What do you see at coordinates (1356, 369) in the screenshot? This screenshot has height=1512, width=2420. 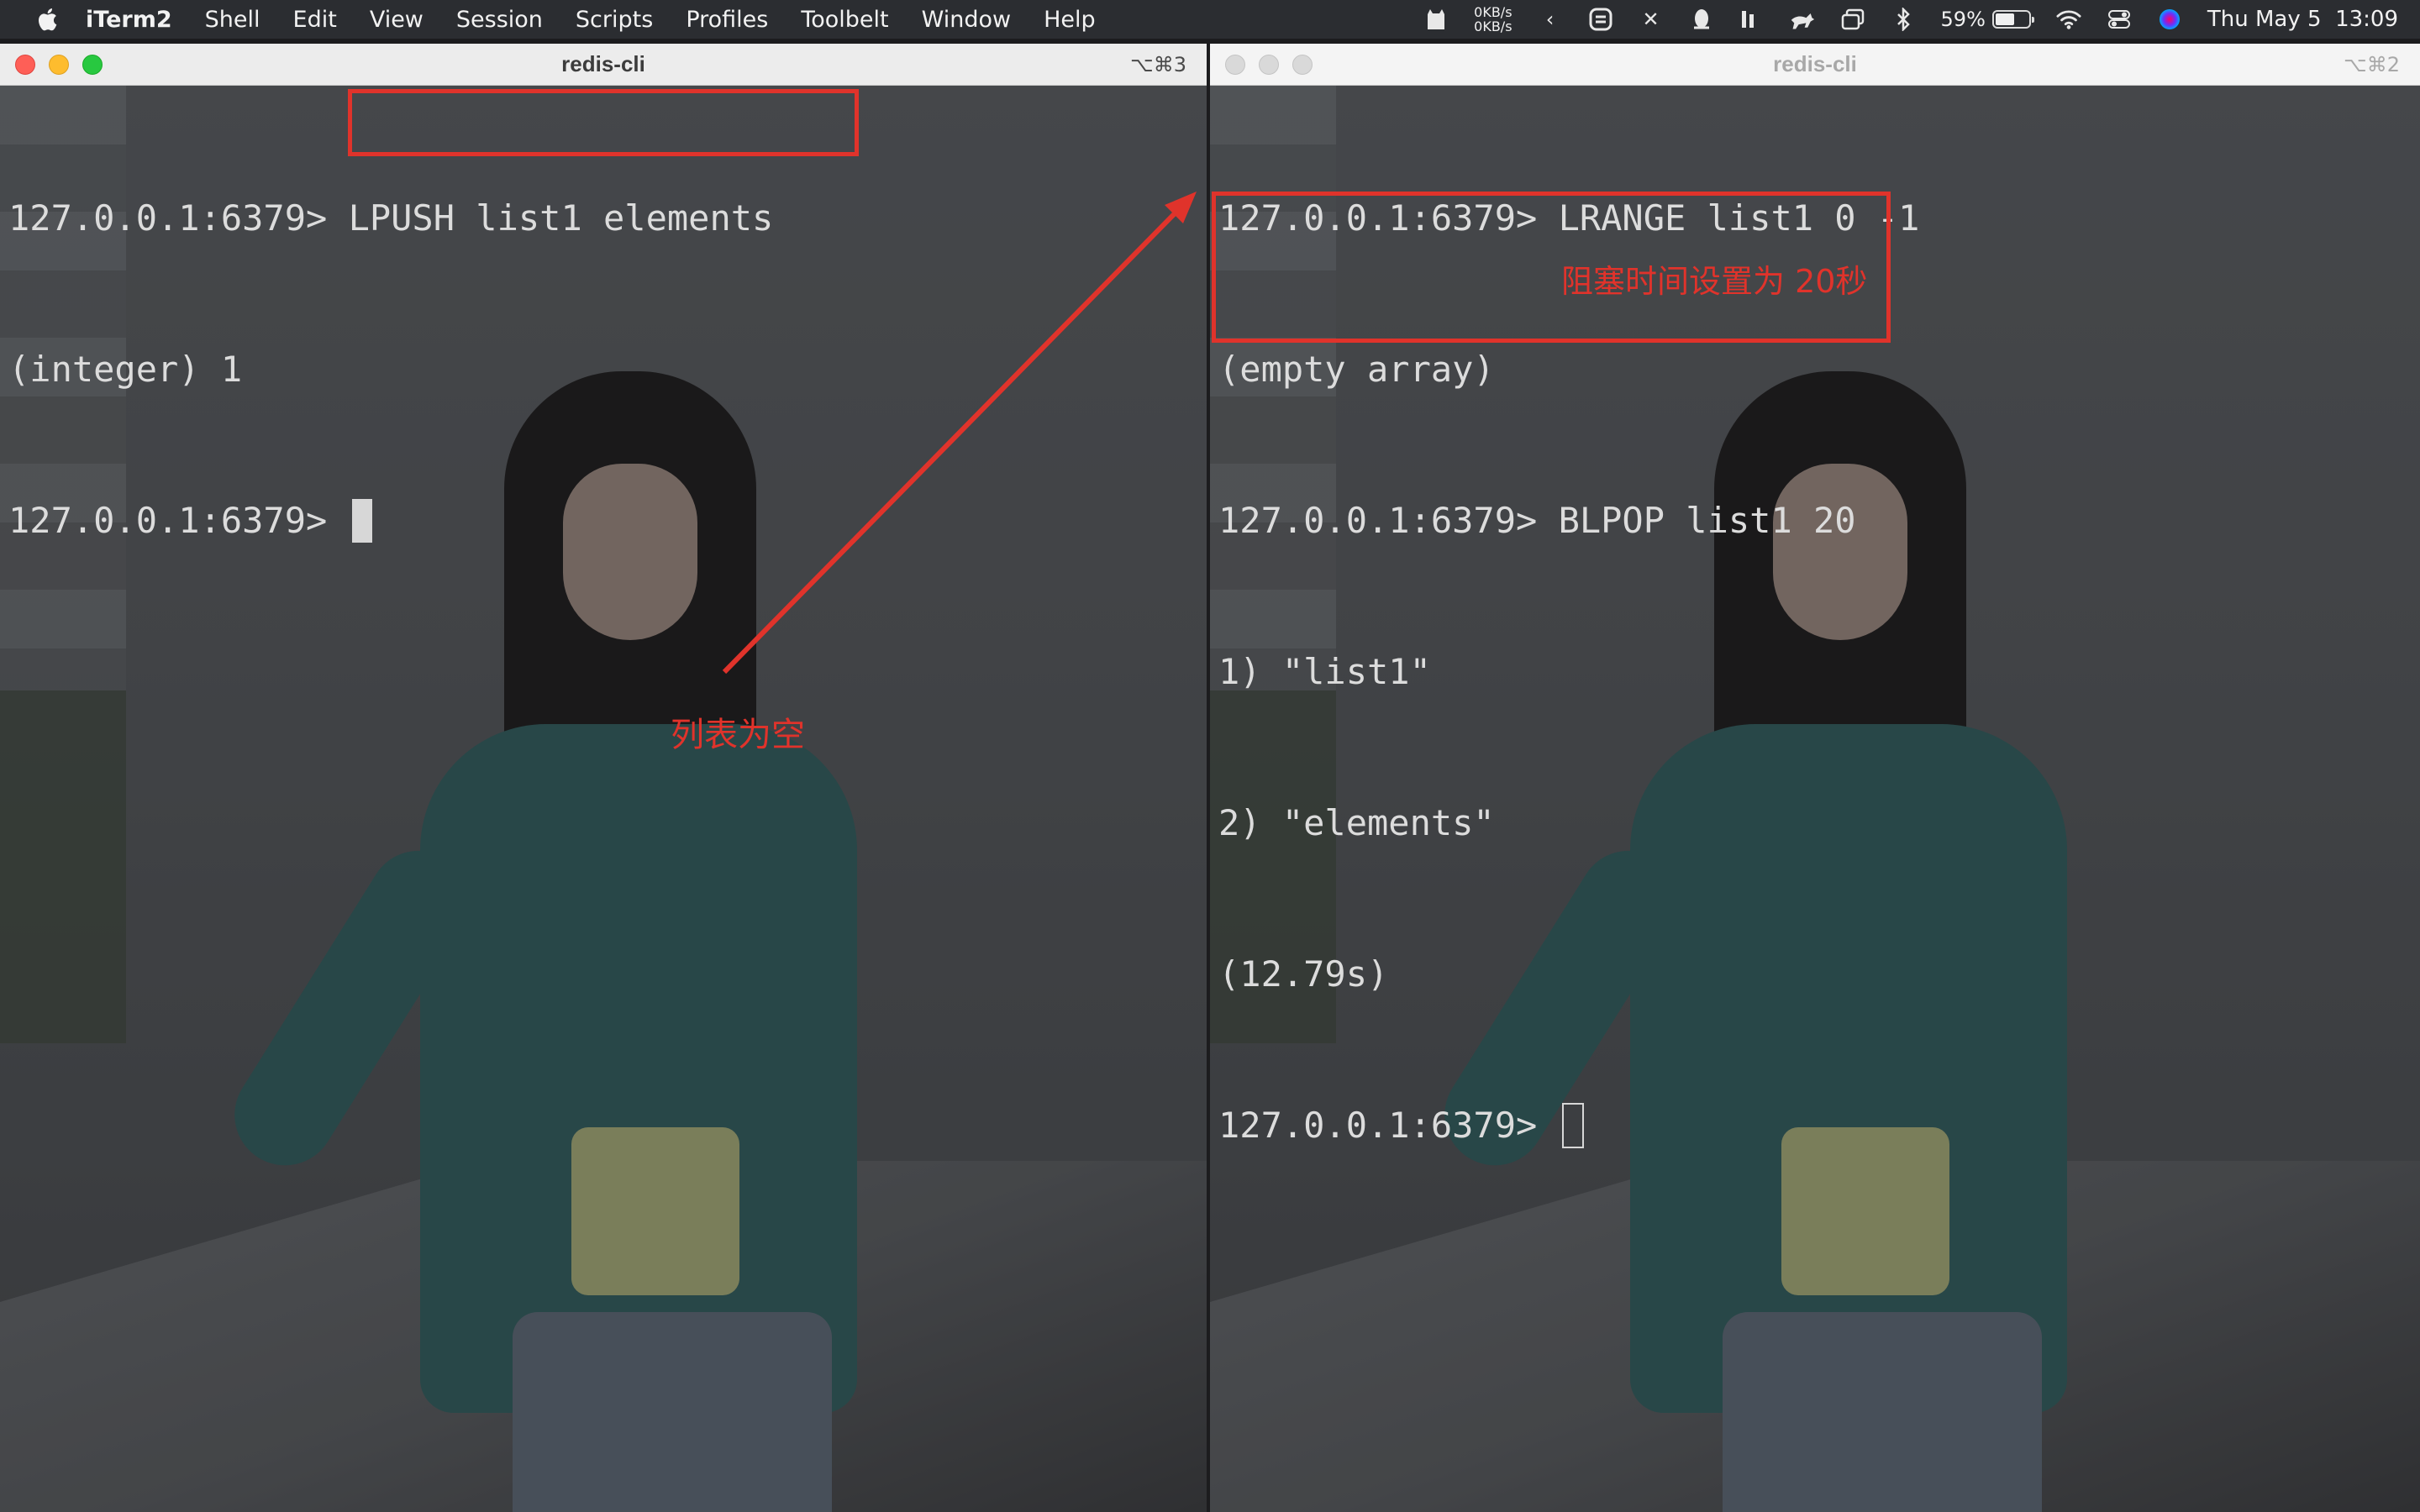 I see `output-text: (empty array)` at bounding box center [1356, 369].